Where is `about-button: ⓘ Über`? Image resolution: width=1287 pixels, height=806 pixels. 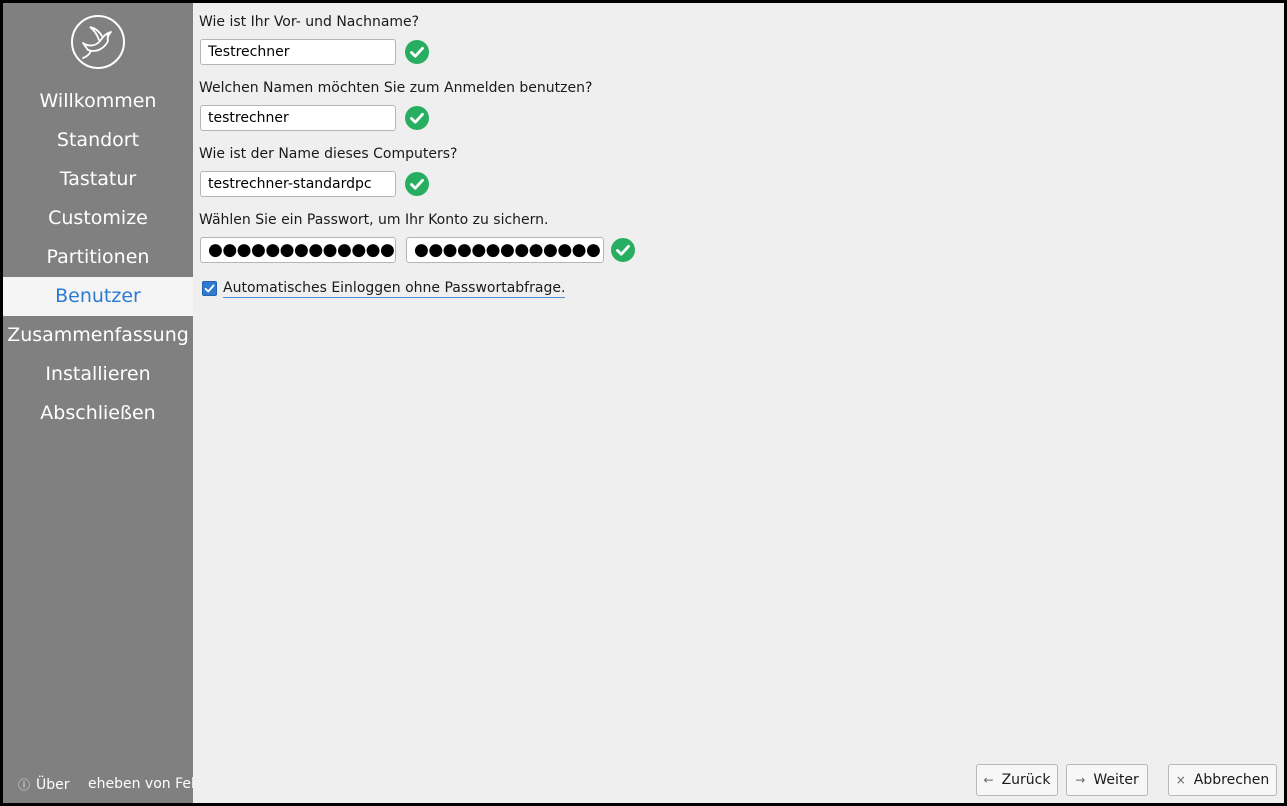
about-button: ⓘ Über is located at coordinates (44, 784).